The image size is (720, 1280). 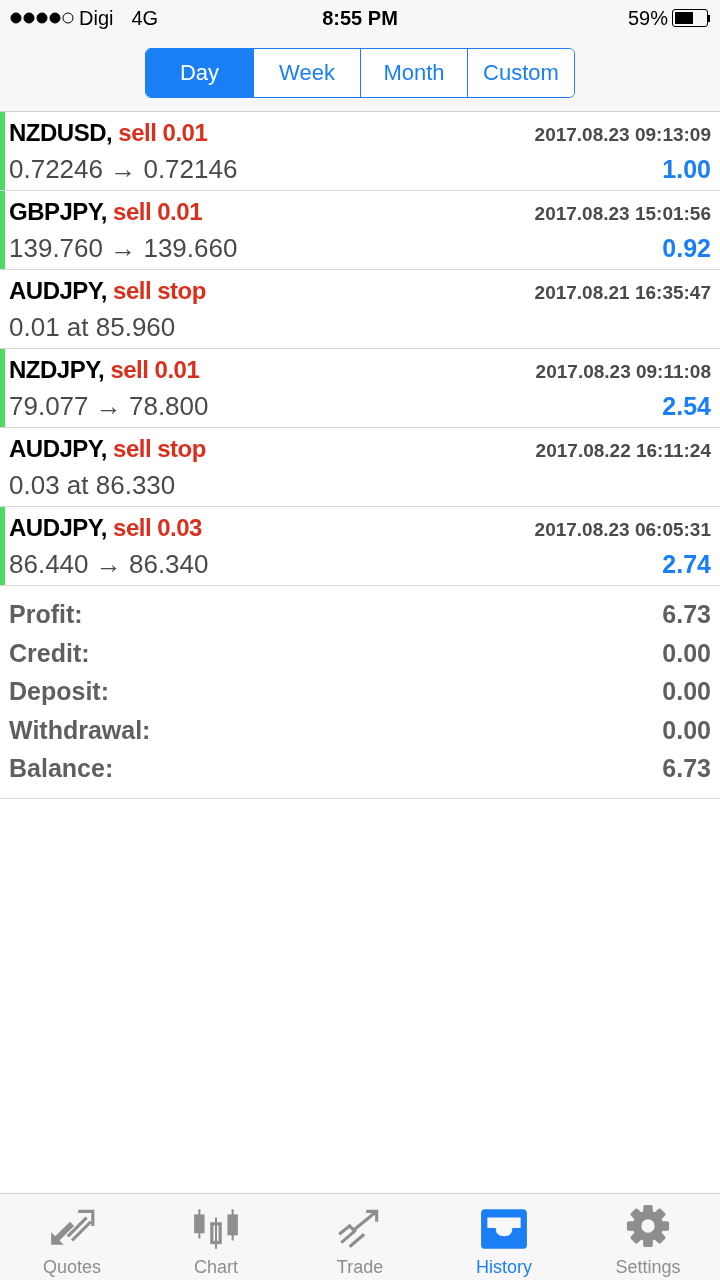 I want to click on tab-bar-item: Quotes, so click(x=72, y=1237).